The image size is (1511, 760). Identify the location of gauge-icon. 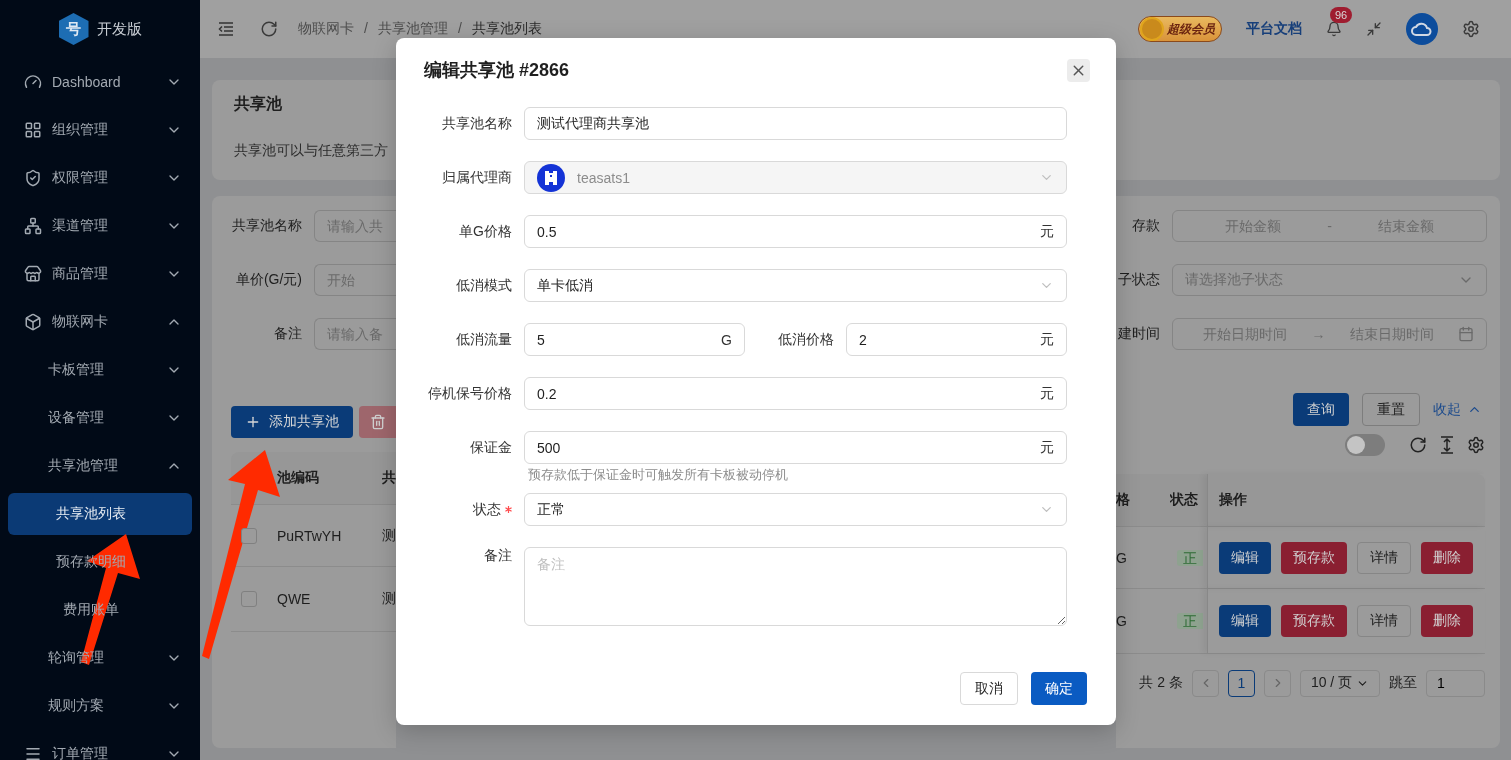
(33, 82).